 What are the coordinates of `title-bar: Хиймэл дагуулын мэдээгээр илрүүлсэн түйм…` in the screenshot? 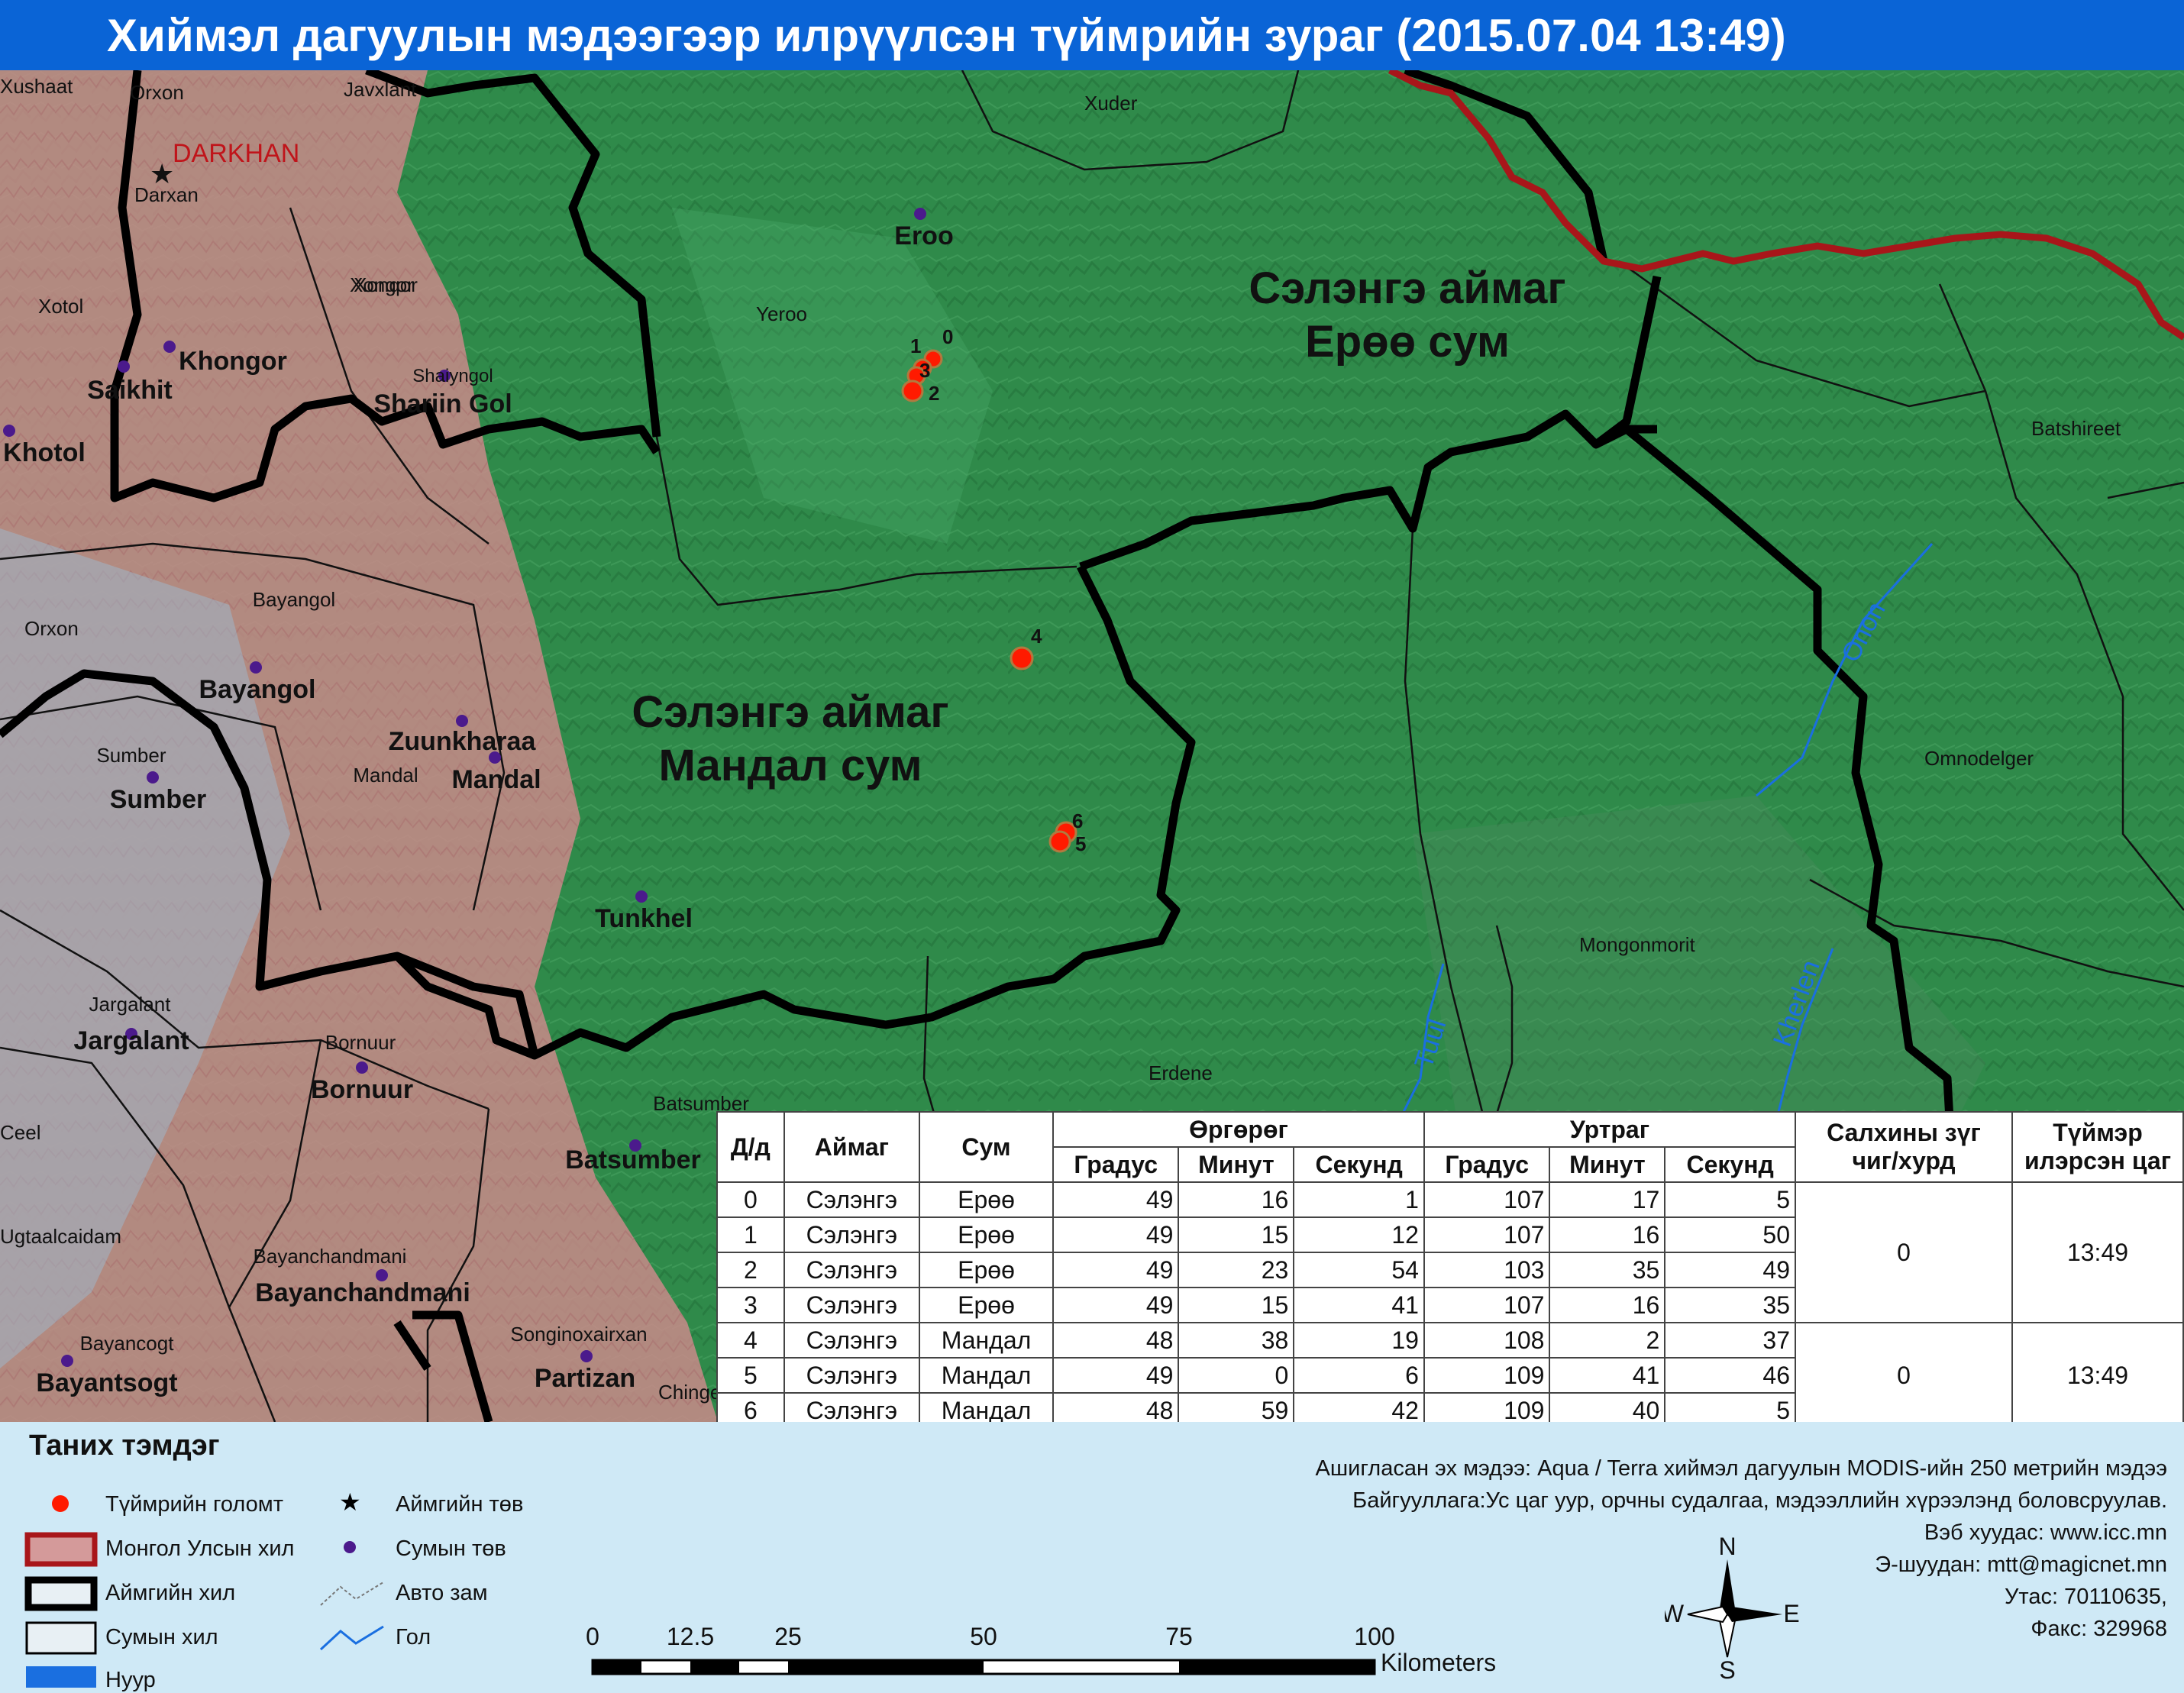 It's located at (1092, 35).